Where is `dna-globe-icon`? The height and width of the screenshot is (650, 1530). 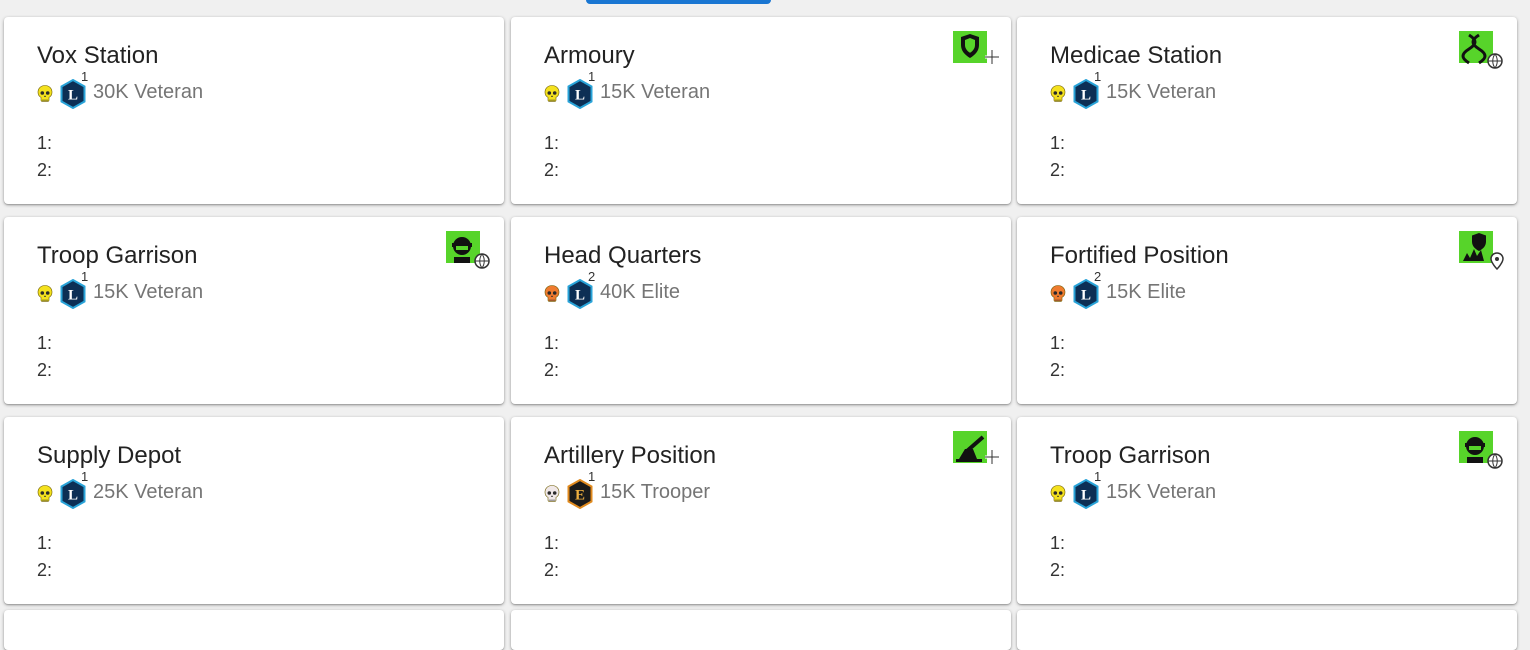 dna-globe-icon is located at coordinates (1482, 51).